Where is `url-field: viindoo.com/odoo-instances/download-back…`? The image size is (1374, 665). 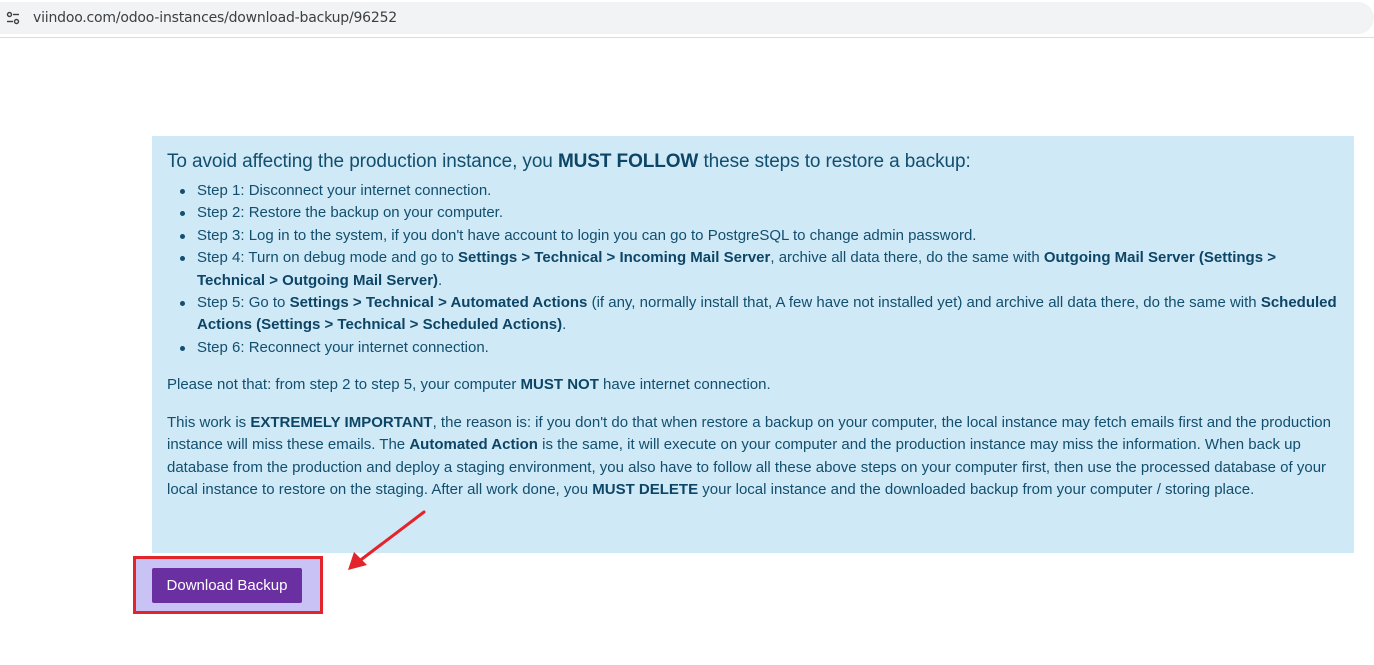
url-field: viindoo.com/odoo-instances/download-back… is located at coordinates (687, 18).